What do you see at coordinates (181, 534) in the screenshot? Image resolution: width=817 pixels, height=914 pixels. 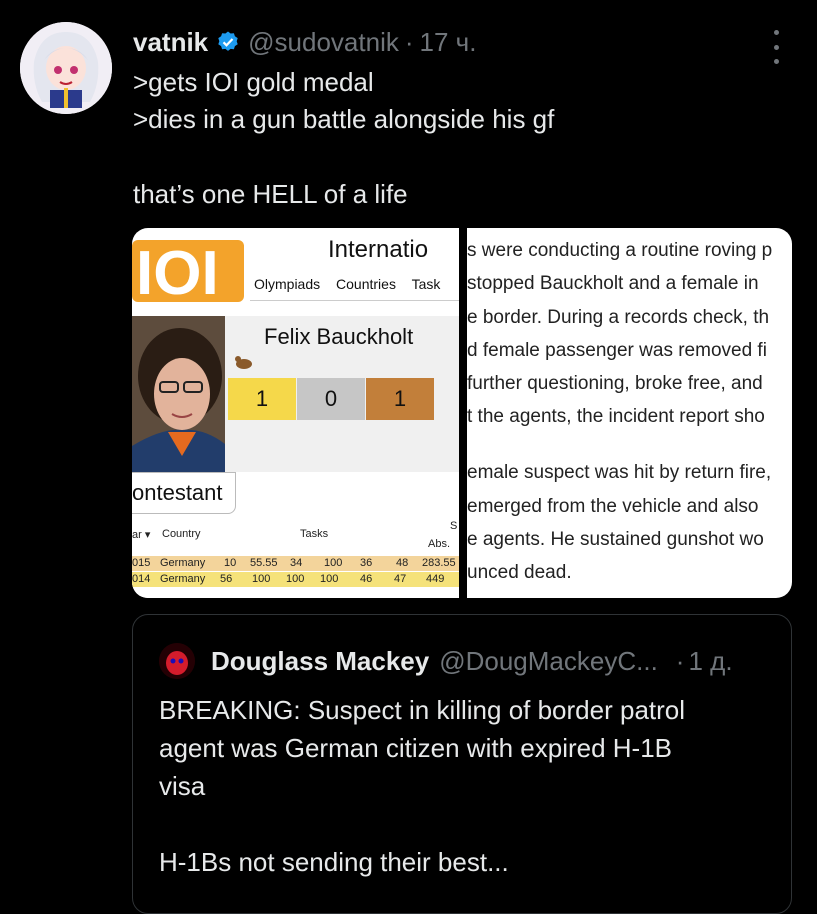 I see `col-country: Country` at bounding box center [181, 534].